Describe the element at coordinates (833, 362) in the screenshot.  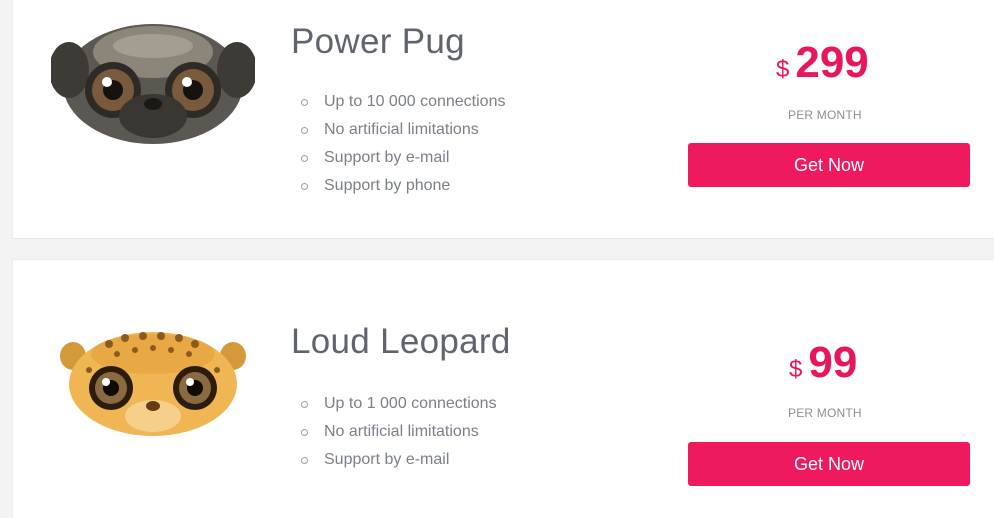
I see `price-amount: 99` at that location.